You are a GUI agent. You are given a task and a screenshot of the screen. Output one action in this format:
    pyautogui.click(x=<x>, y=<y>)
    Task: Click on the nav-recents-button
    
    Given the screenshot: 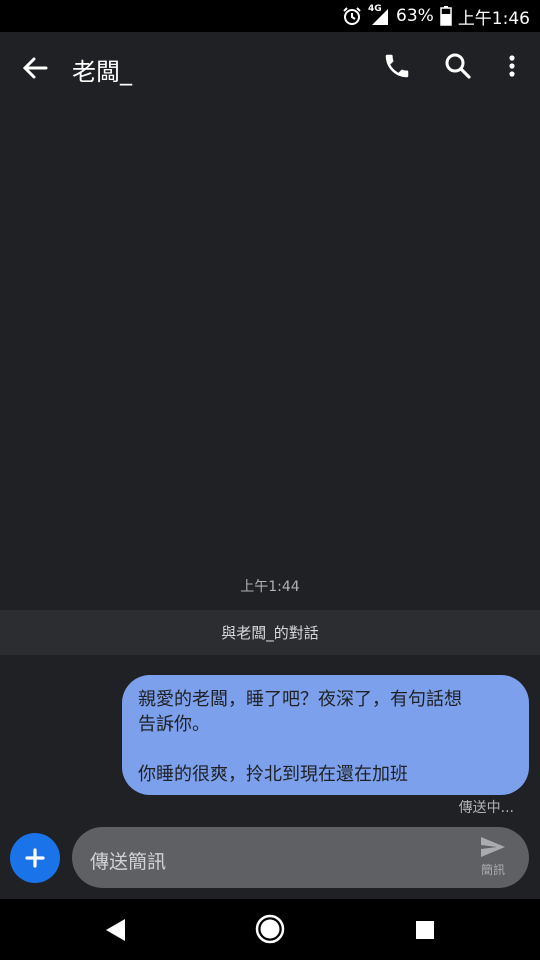 What is the action you would take?
    pyautogui.click(x=425, y=930)
    